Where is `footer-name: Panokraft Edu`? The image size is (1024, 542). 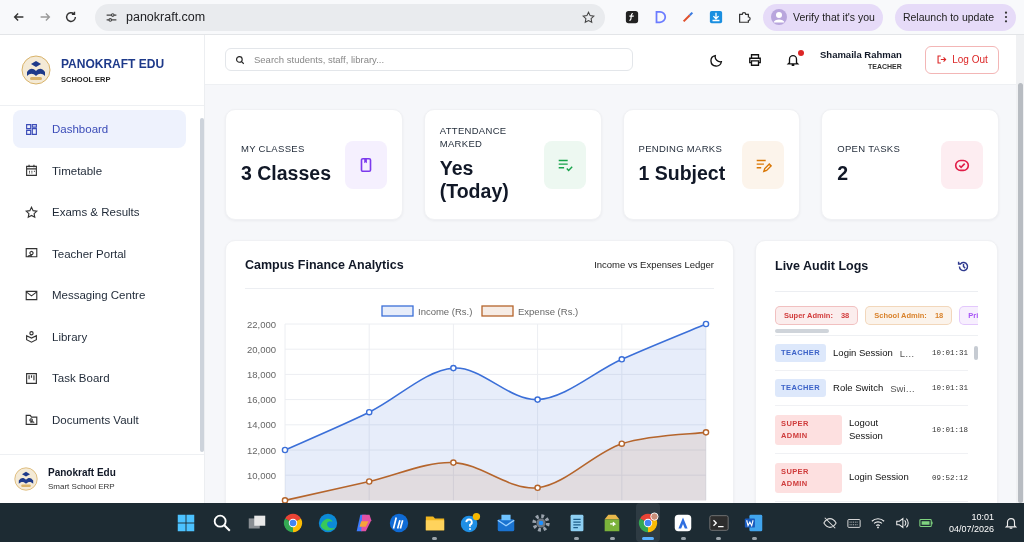
footer-name: Panokraft Edu is located at coordinates (82, 472).